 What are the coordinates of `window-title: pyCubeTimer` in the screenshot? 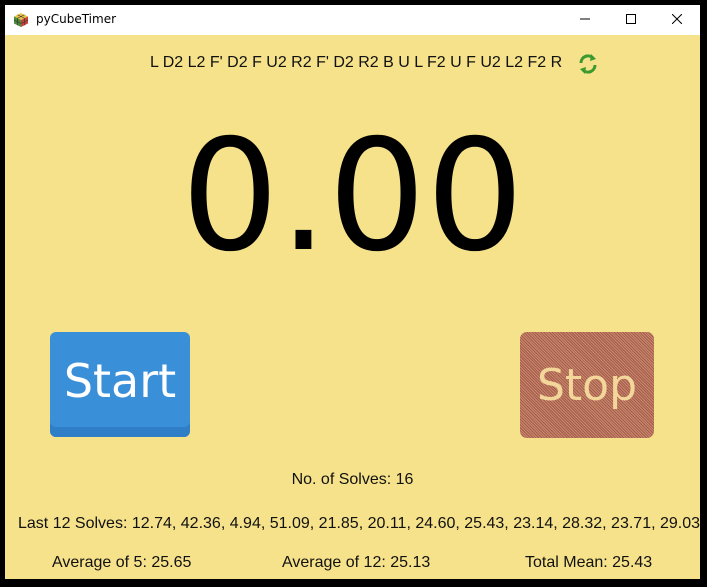 It's located at (76, 19).